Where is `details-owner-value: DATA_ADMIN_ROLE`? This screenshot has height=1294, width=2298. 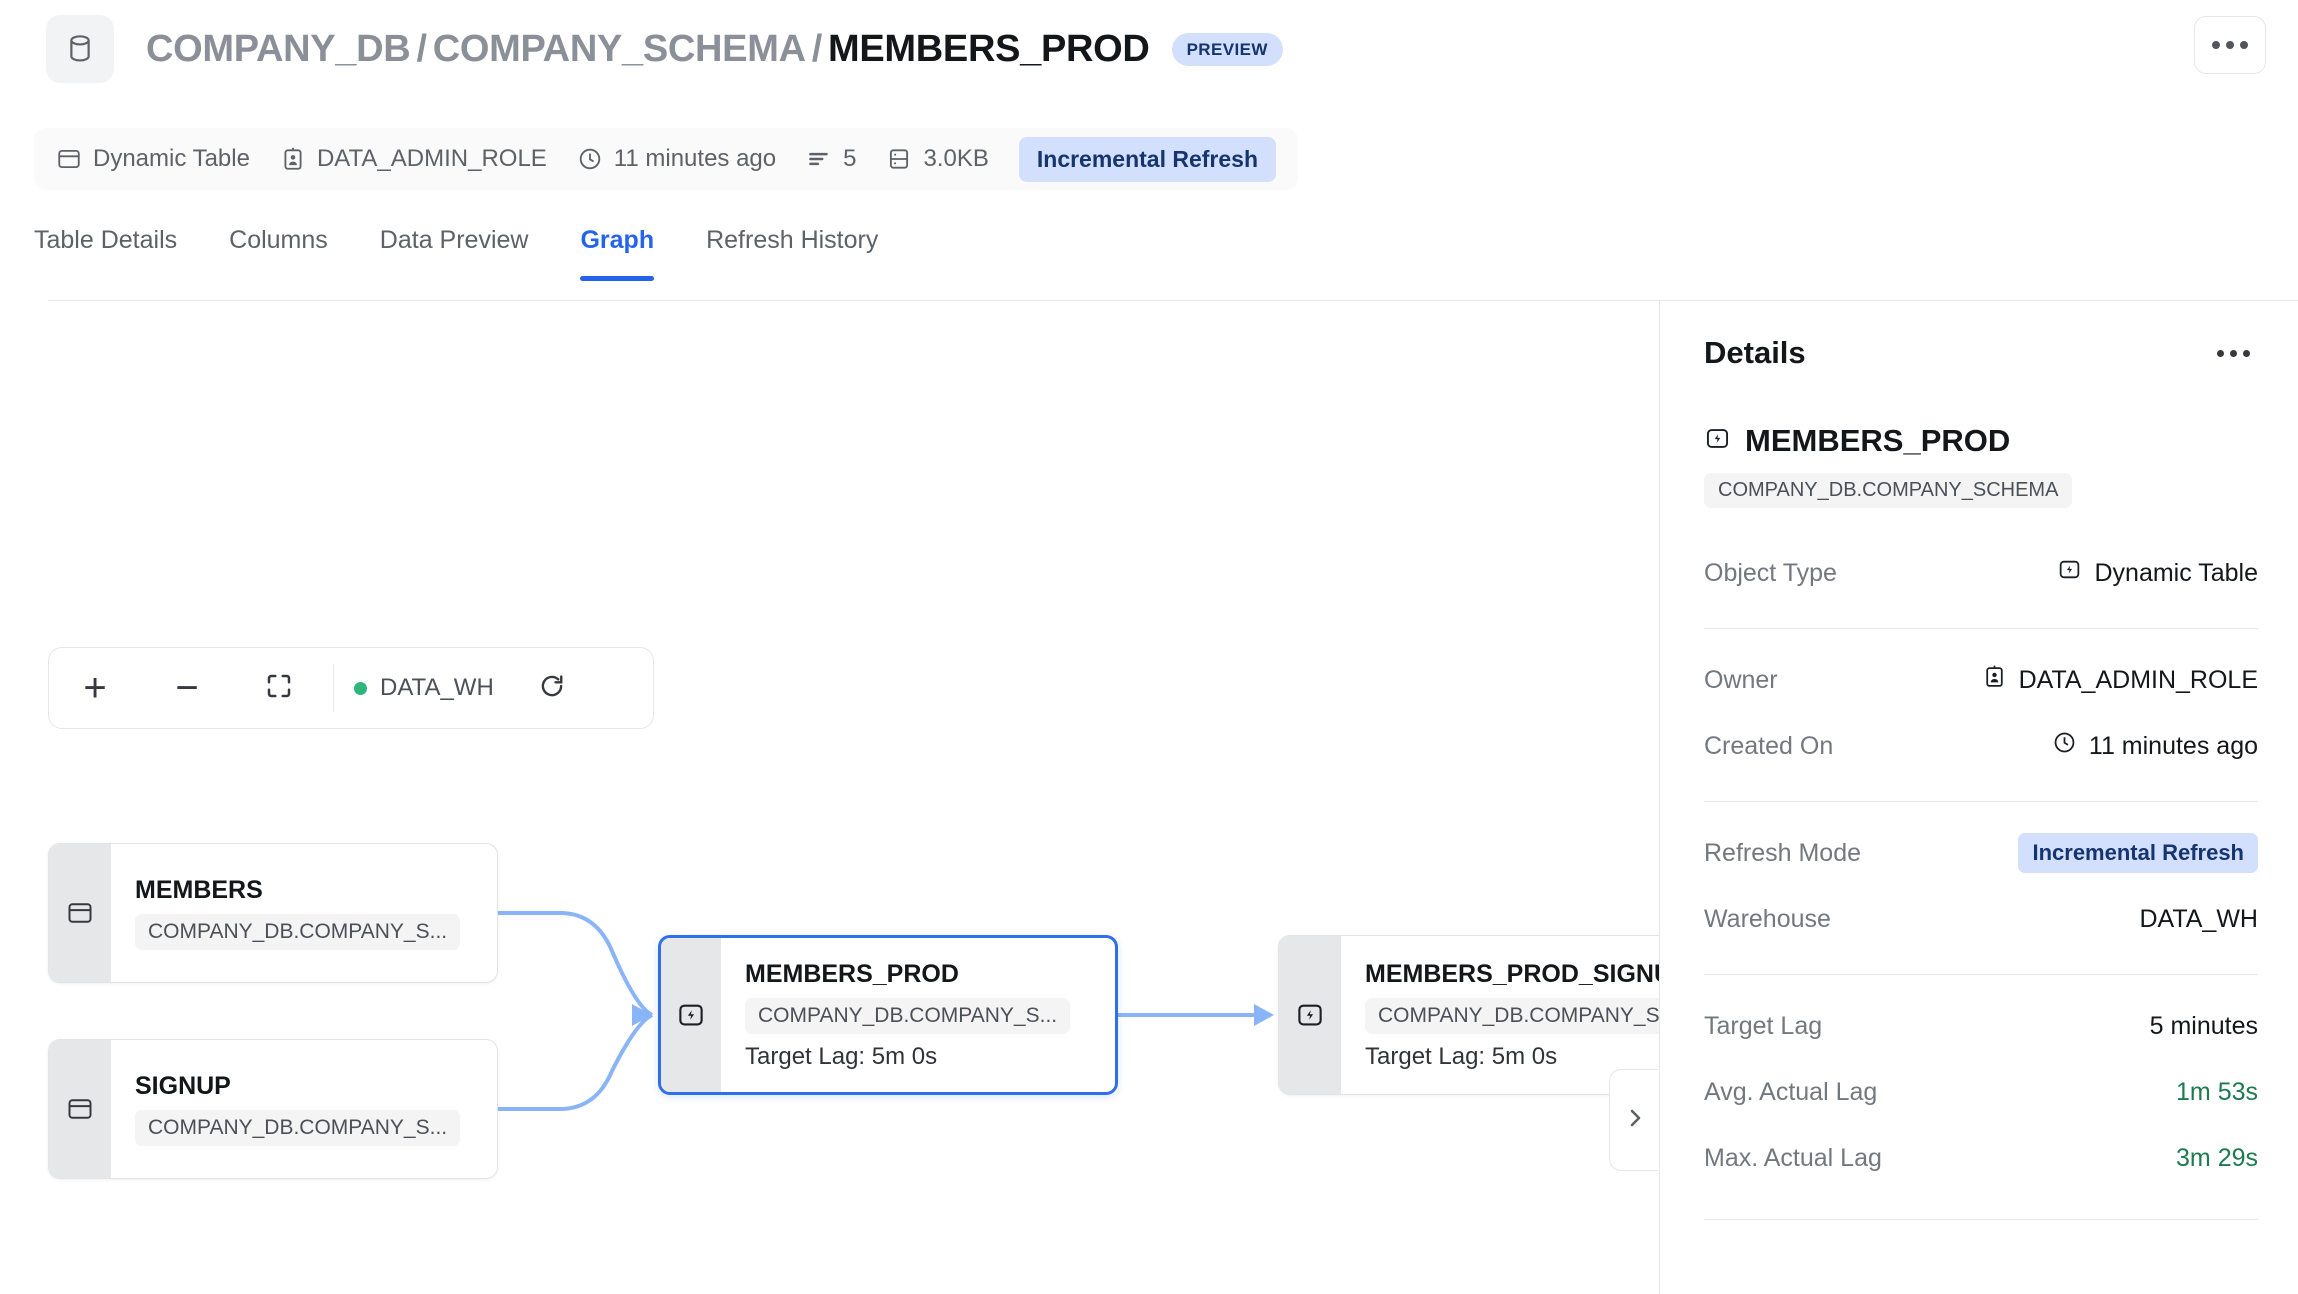
details-owner-value: DATA_ADMIN_ROLE is located at coordinates (2138, 679).